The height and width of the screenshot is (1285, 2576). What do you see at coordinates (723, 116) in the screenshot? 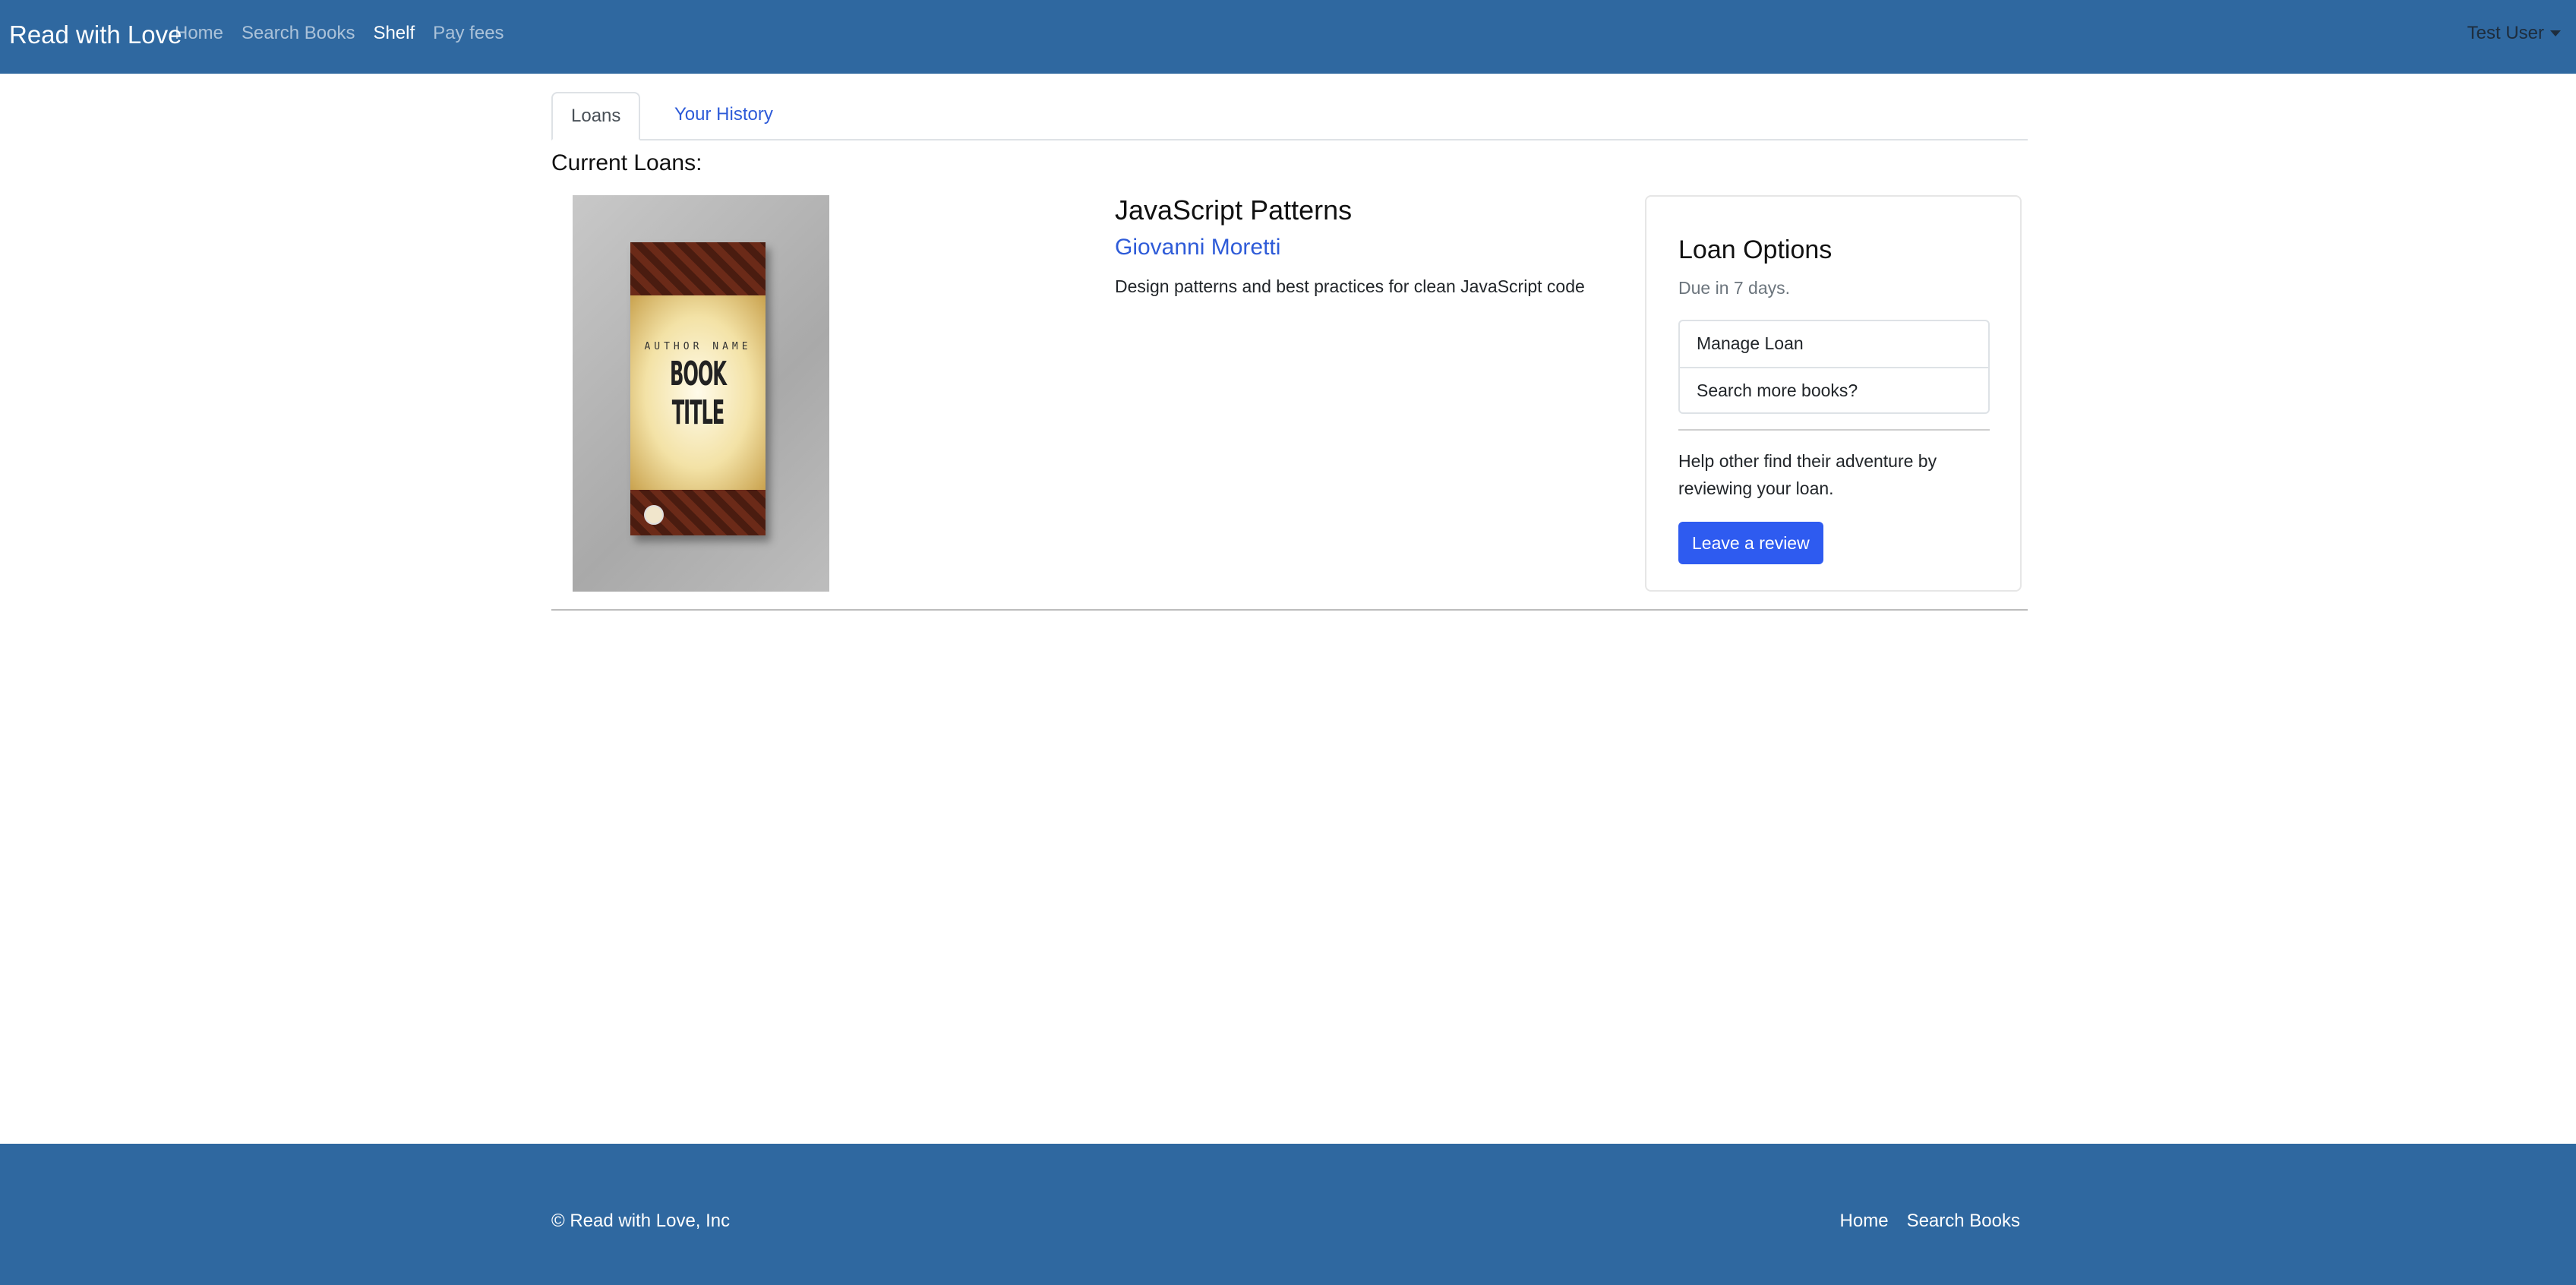
I see `tab-your-history: Your History` at bounding box center [723, 116].